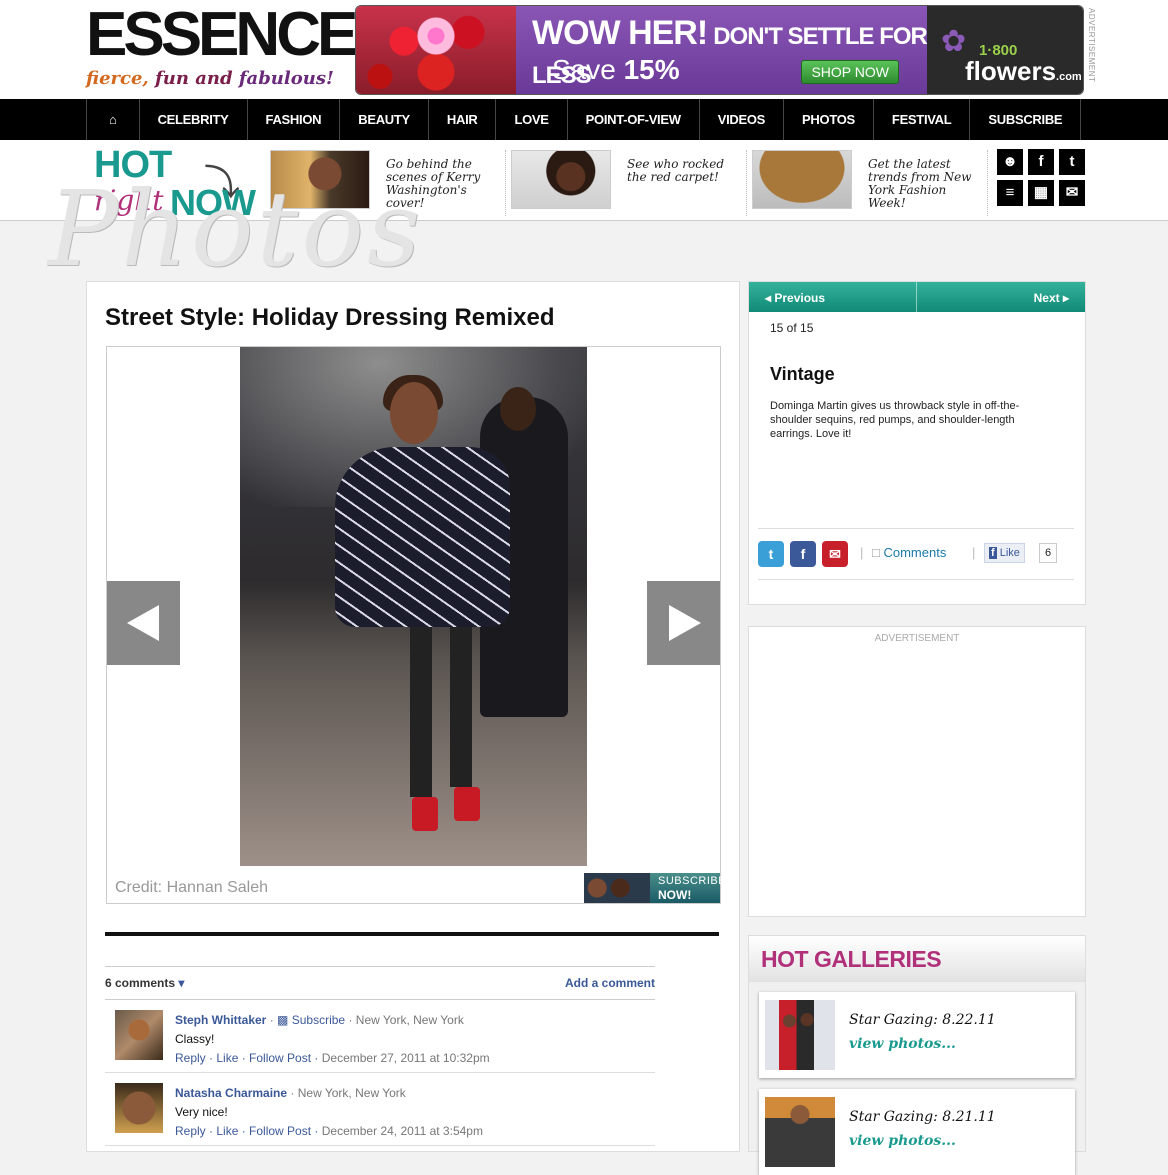 The image size is (1168, 1175). I want to click on nav-item-beauty: BEAUTY, so click(384, 119).